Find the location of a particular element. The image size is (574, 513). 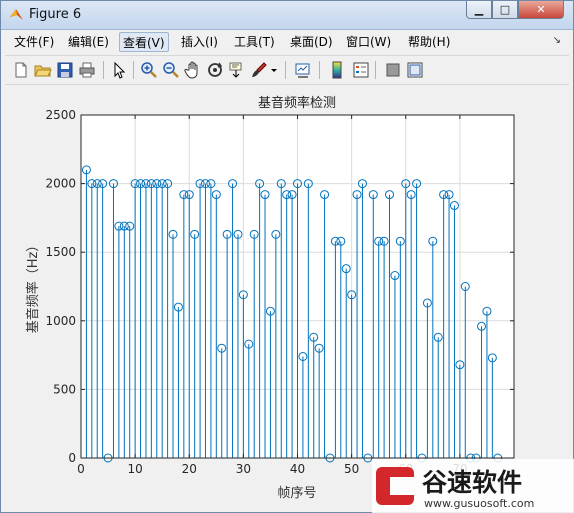

y-axis-label: 基音频率（Hz） is located at coordinates (33, 286).